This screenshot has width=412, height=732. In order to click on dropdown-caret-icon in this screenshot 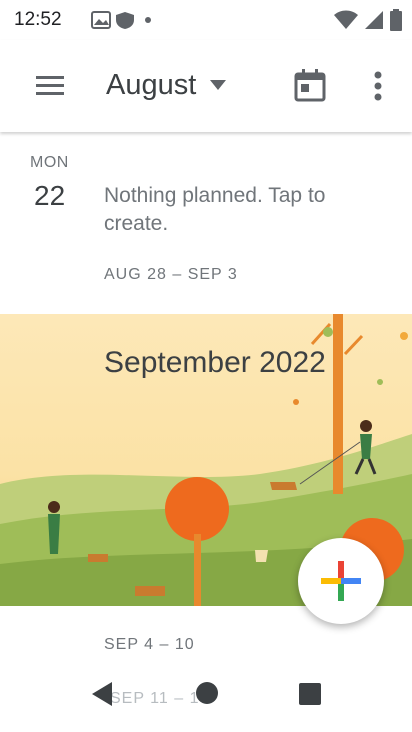, I will do `click(218, 85)`.